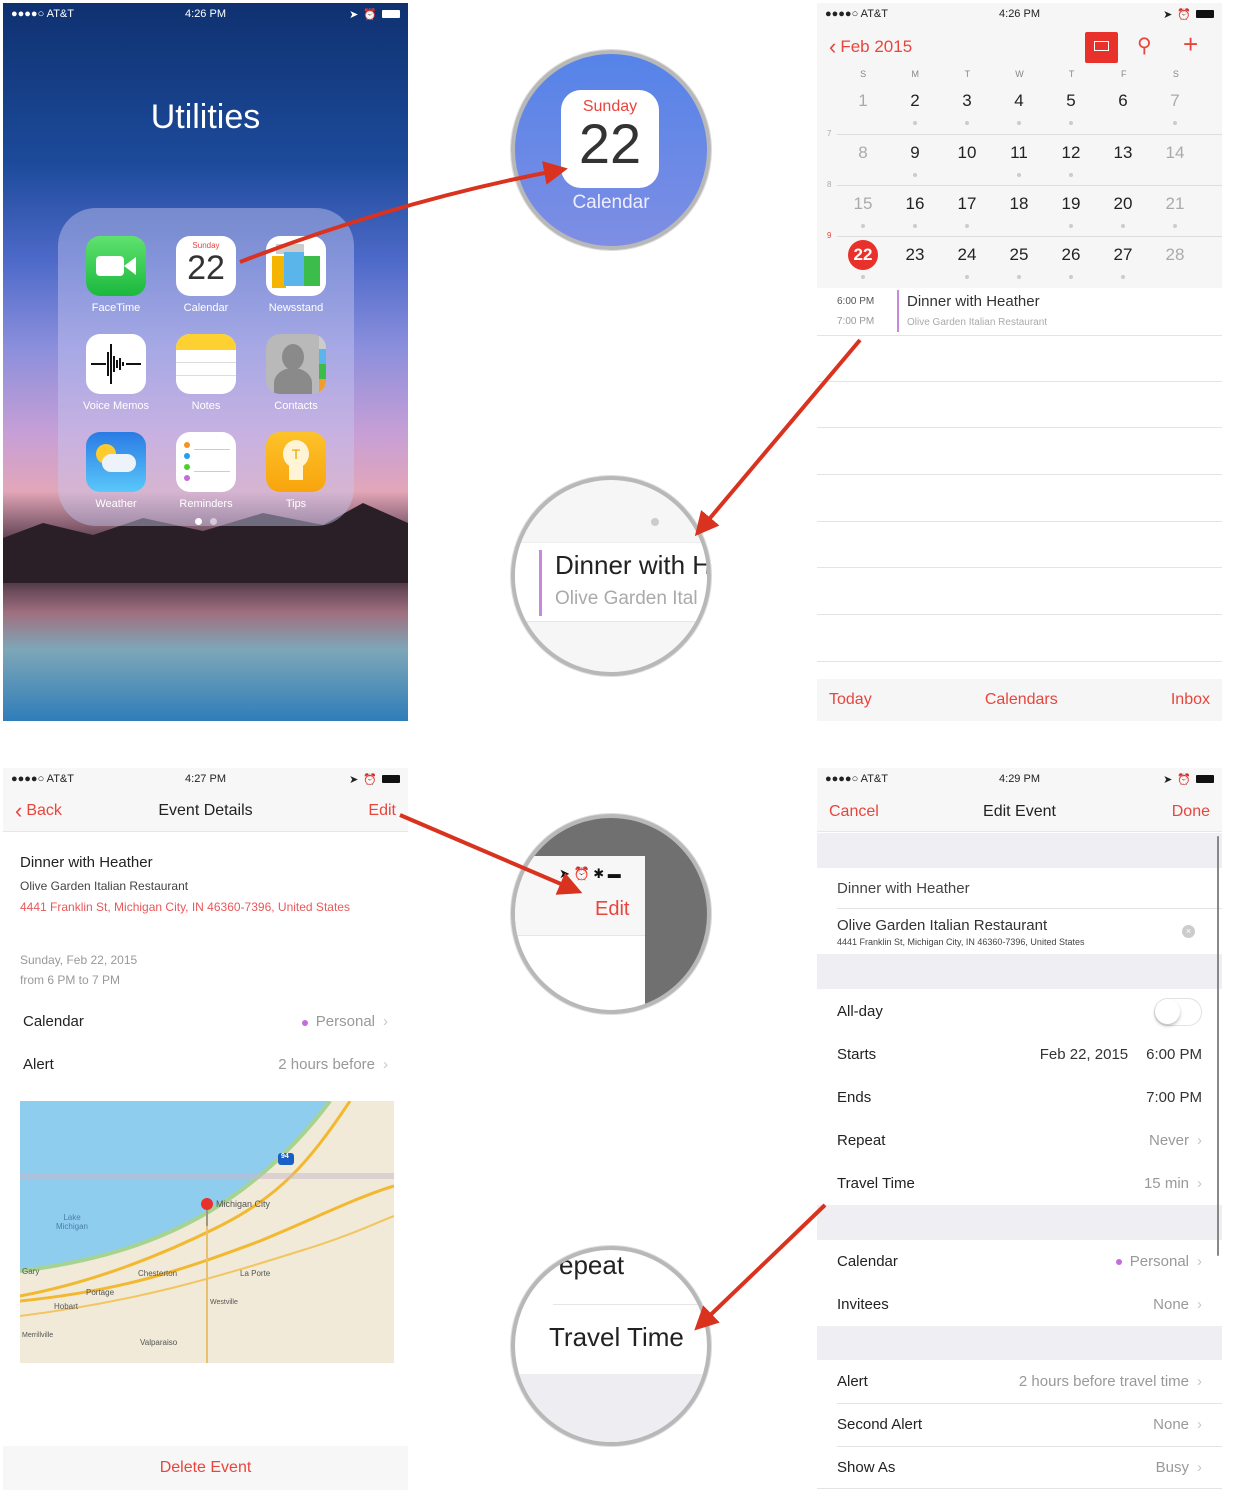 This screenshot has width=1240, height=1497. I want to click on day-cell: 4, so click(1019, 112).